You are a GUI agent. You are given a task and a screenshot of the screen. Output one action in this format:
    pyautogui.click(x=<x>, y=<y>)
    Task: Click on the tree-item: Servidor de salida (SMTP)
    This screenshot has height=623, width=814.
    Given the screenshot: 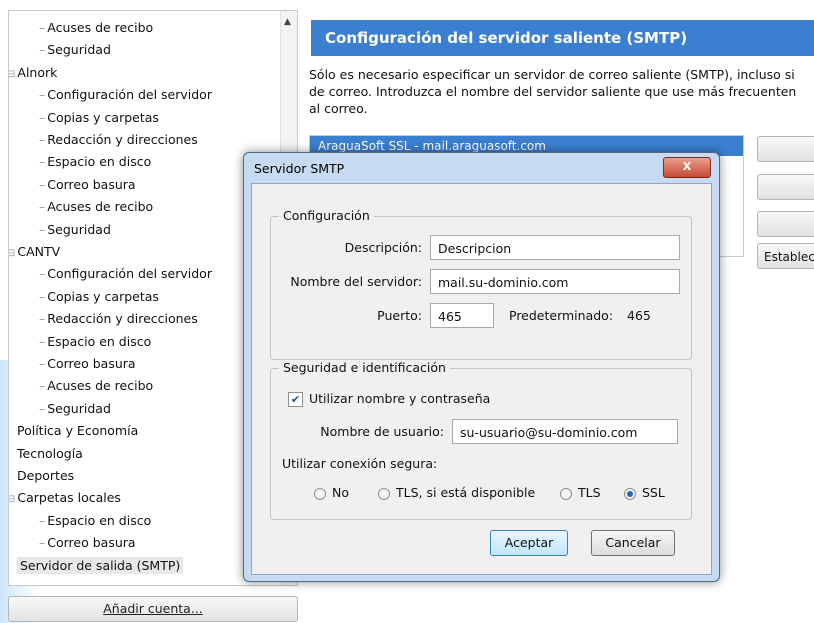 What is the action you would take?
    pyautogui.click(x=100, y=566)
    